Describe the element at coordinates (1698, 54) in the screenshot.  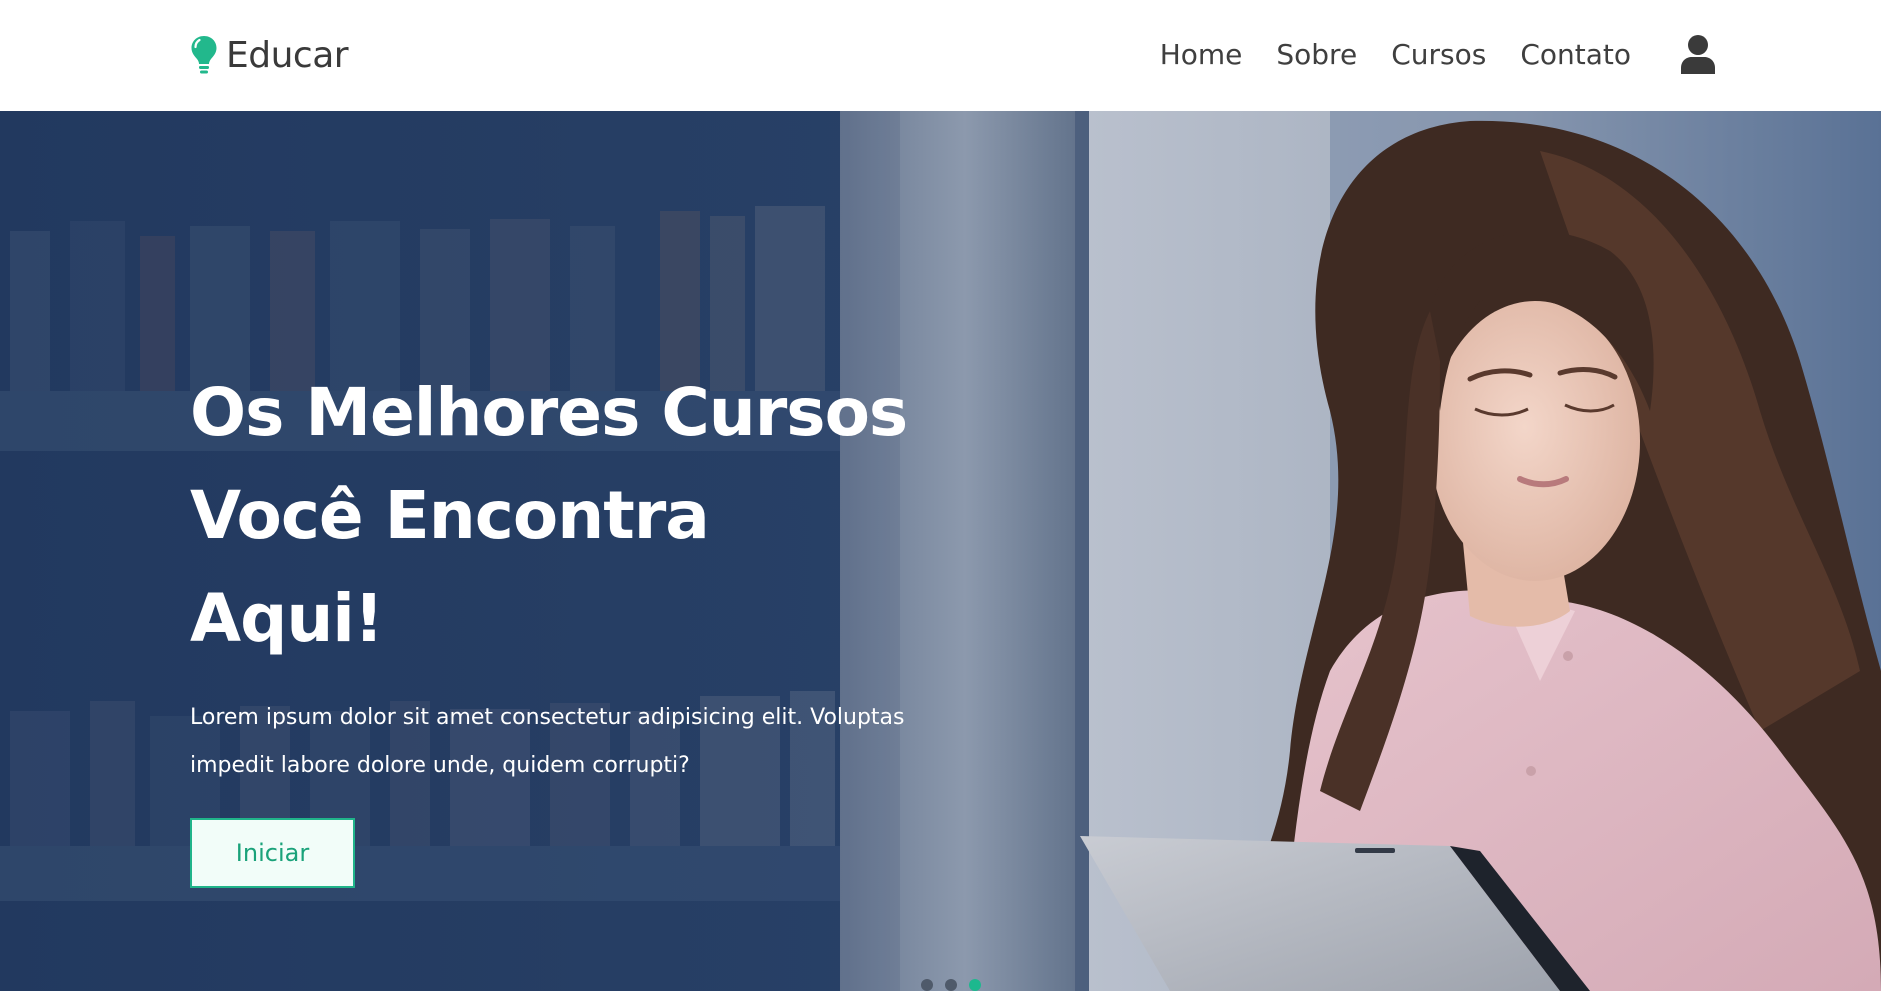
I see `user-icon` at that location.